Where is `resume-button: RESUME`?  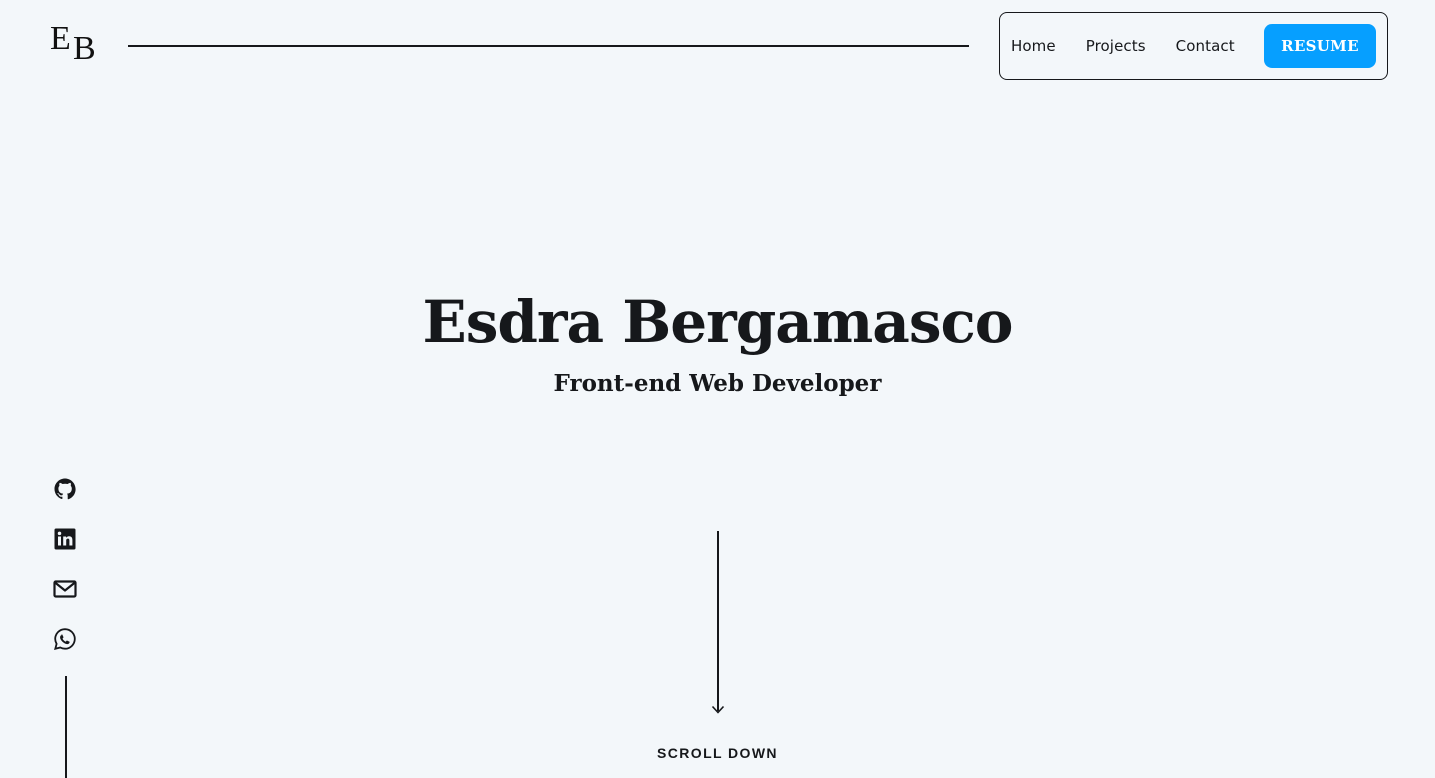
resume-button: RESUME is located at coordinates (1320, 46).